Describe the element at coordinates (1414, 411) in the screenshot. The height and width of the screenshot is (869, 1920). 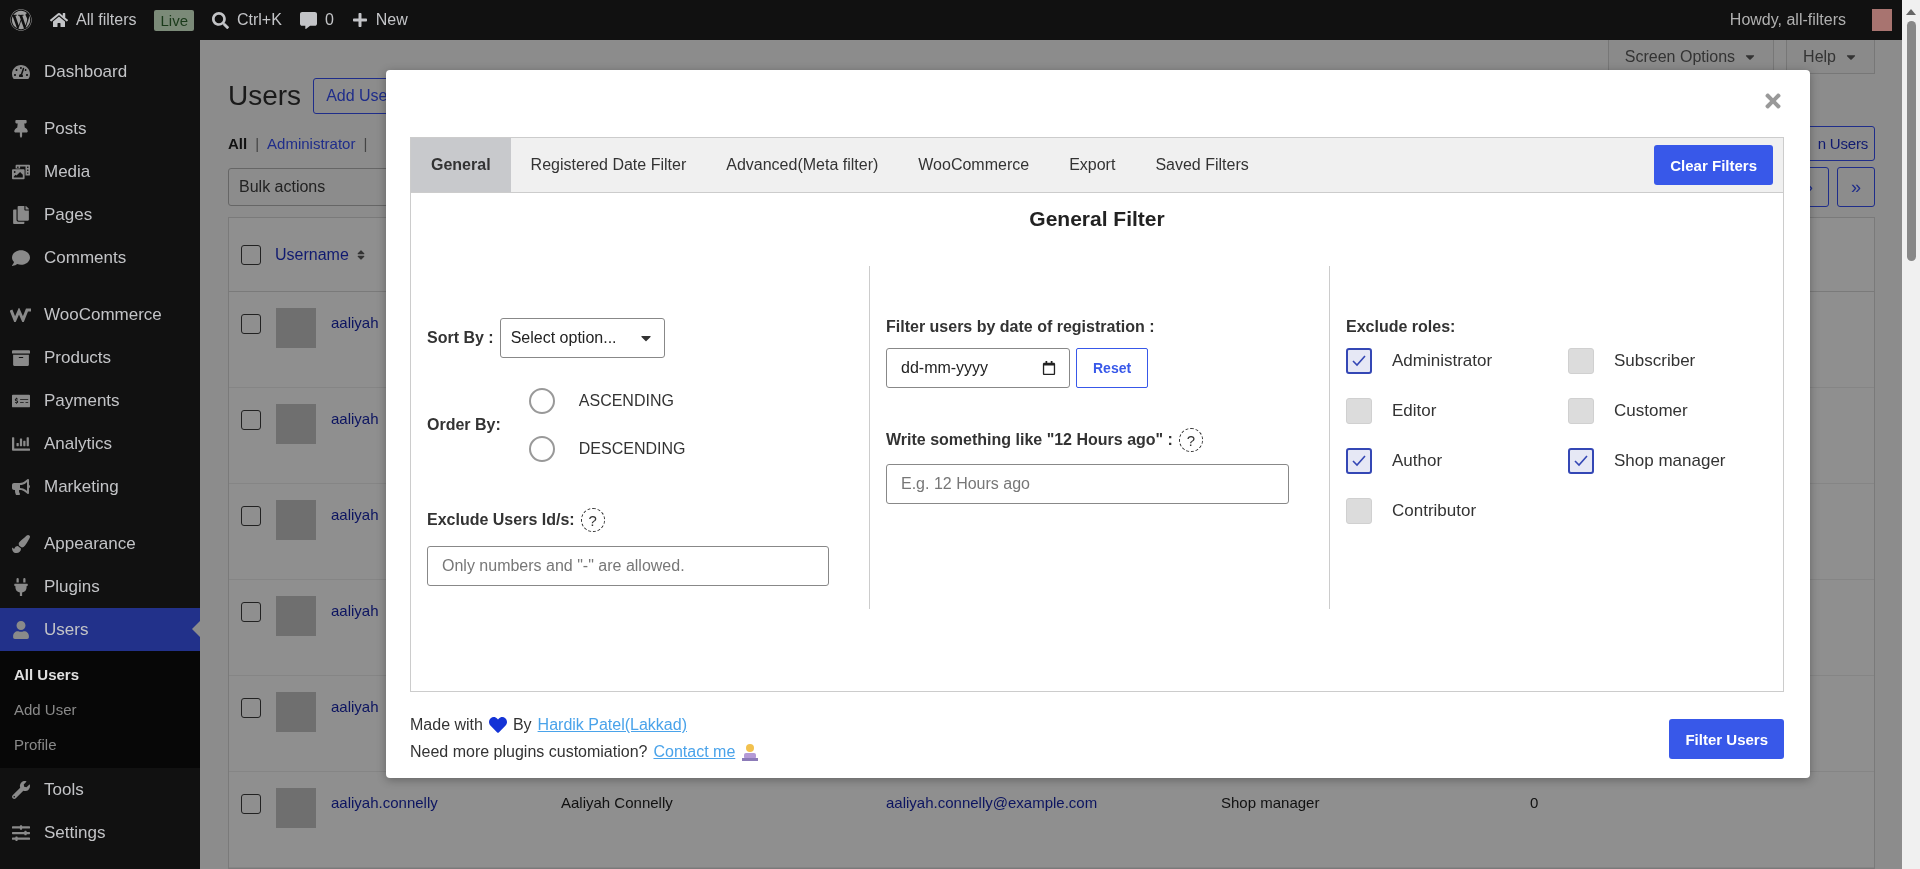
I see `role-label: Editor` at that location.